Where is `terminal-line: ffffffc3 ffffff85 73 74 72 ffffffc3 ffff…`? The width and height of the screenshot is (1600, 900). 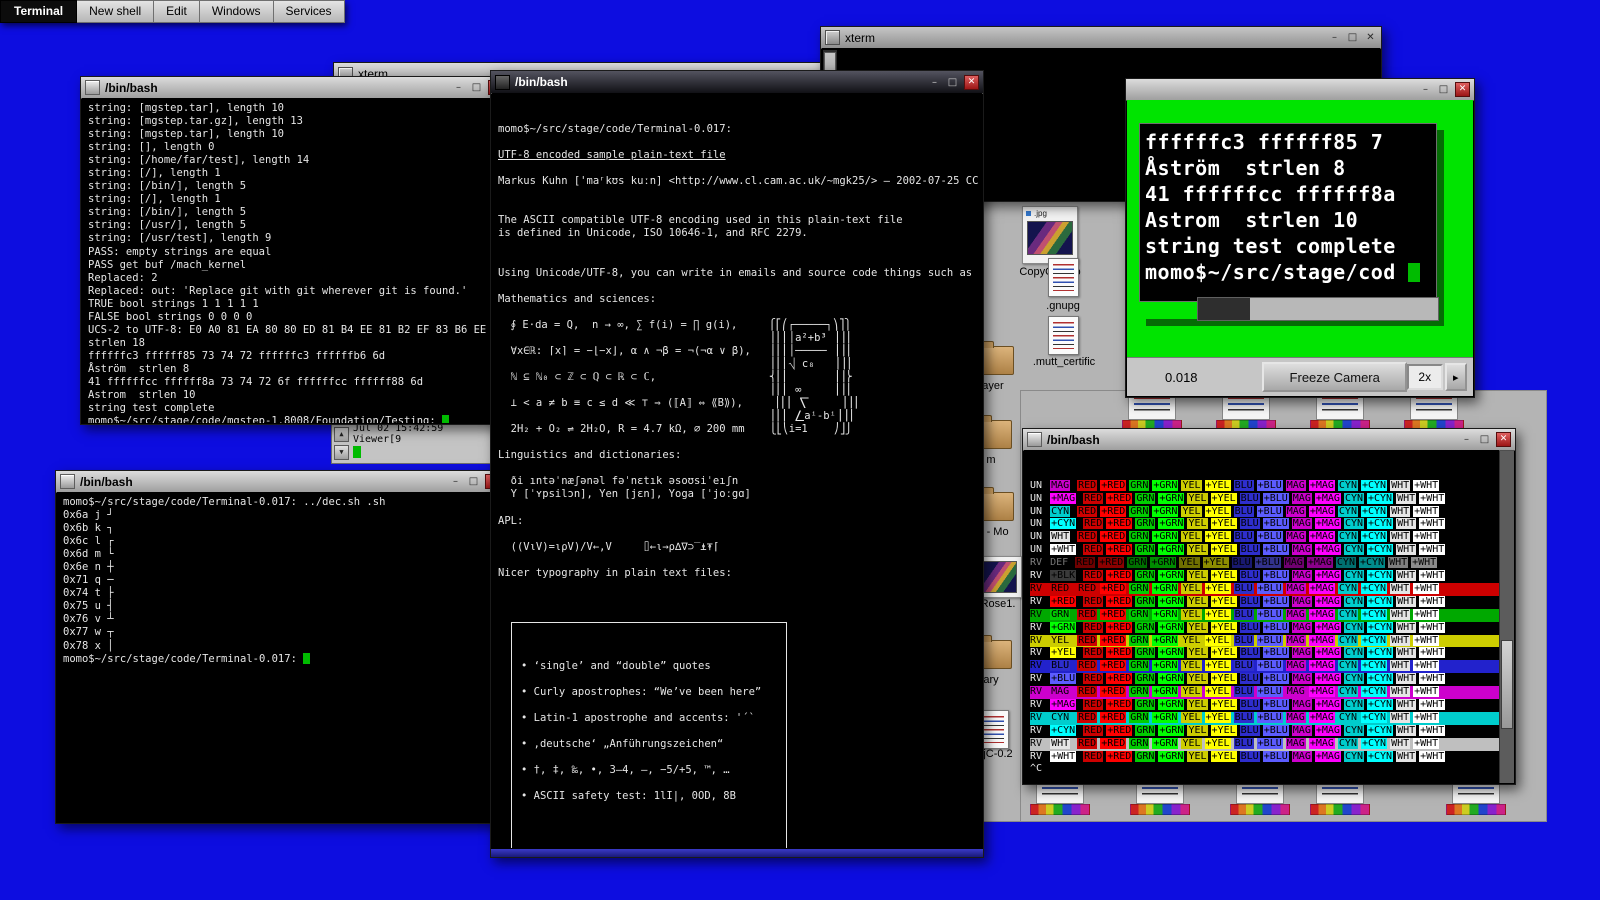
terminal-line: ffffffc3 ffffff85 73 74 72 ffffffc3 ffff… is located at coordinates (237, 355).